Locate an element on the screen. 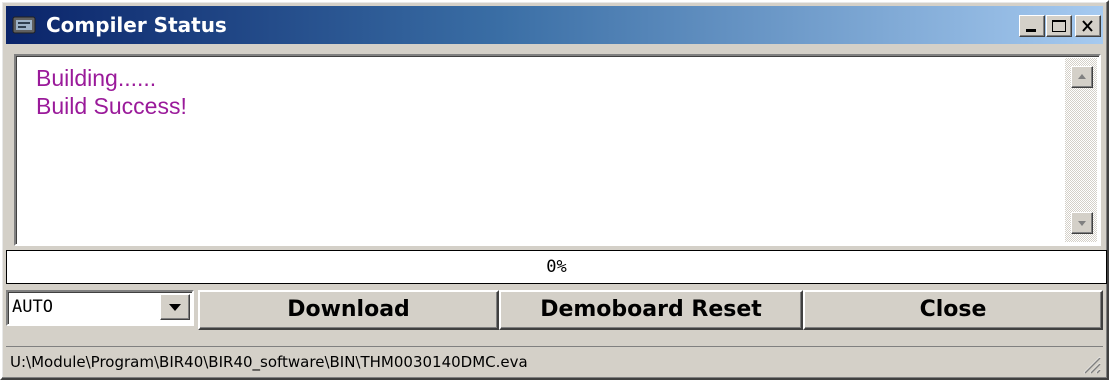 The image size is (1109, 380). arrow-up-icon is located at coordinates (1082, 76).